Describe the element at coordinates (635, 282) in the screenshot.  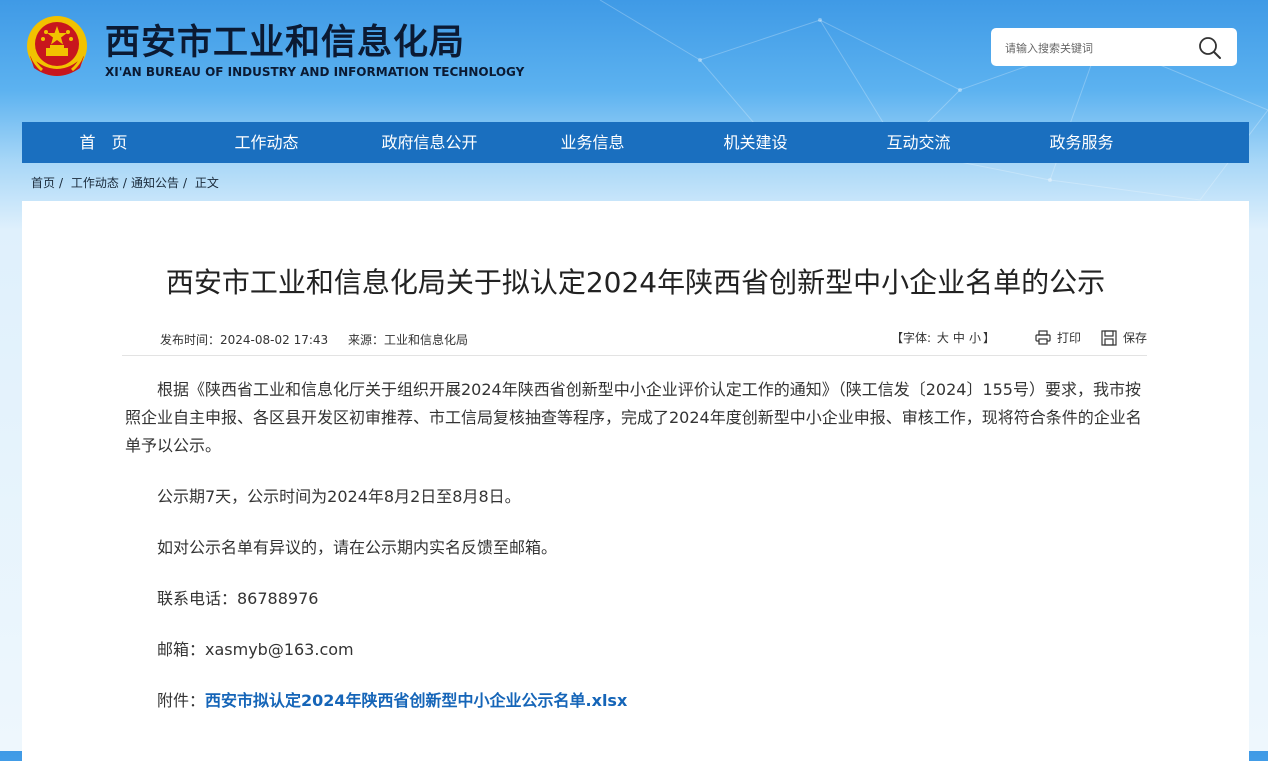
I see `article-title: 西安市工业和信息化局关于拟认定2024年陕西省创新型中小企业名单的公示` at that location.